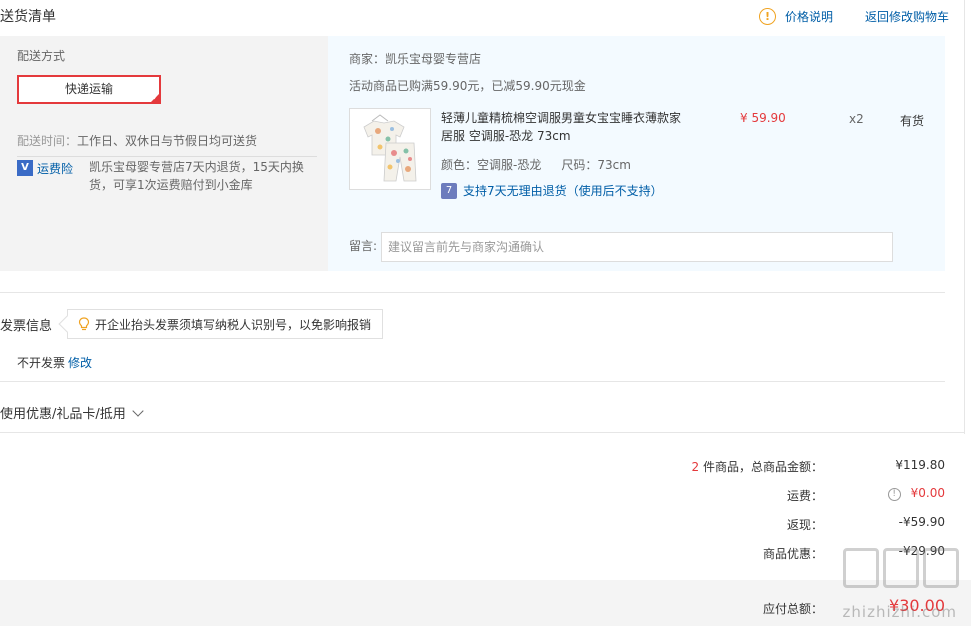 This screenshot has width=971, height=626. I want to click on rebate-value: -¥59.90, so click(921, 522).